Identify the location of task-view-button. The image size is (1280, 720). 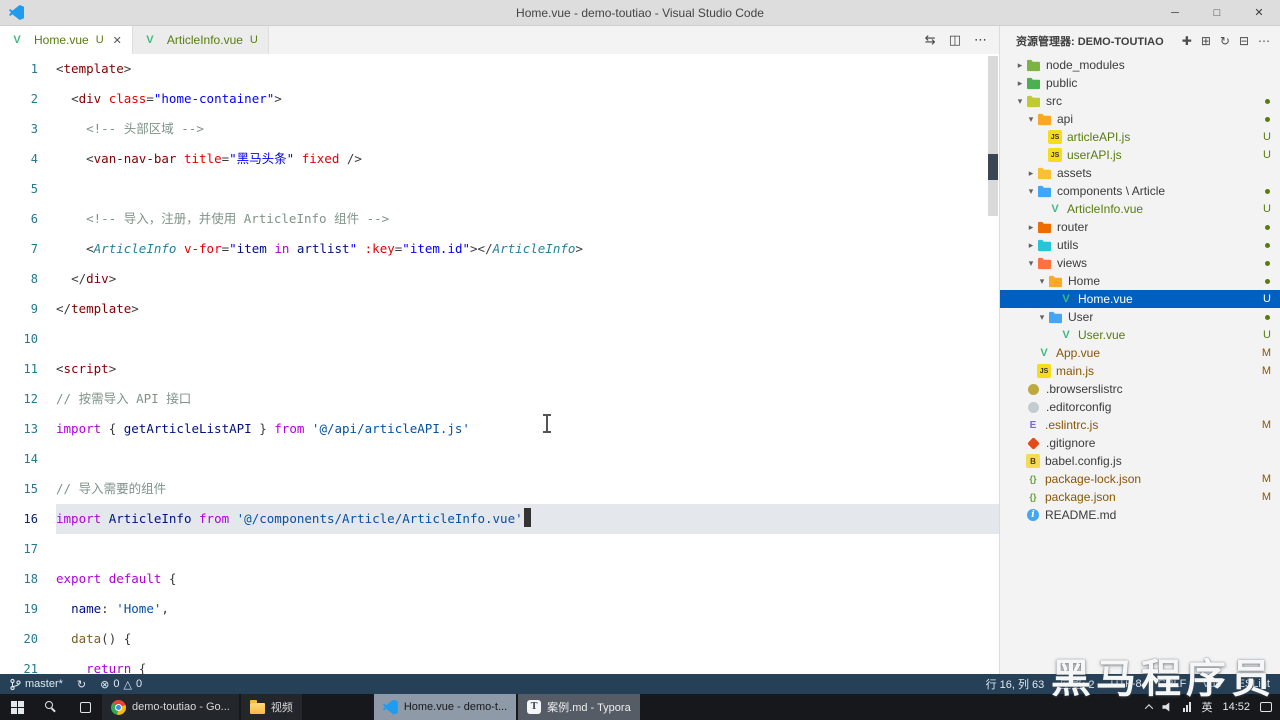
(85, 707).